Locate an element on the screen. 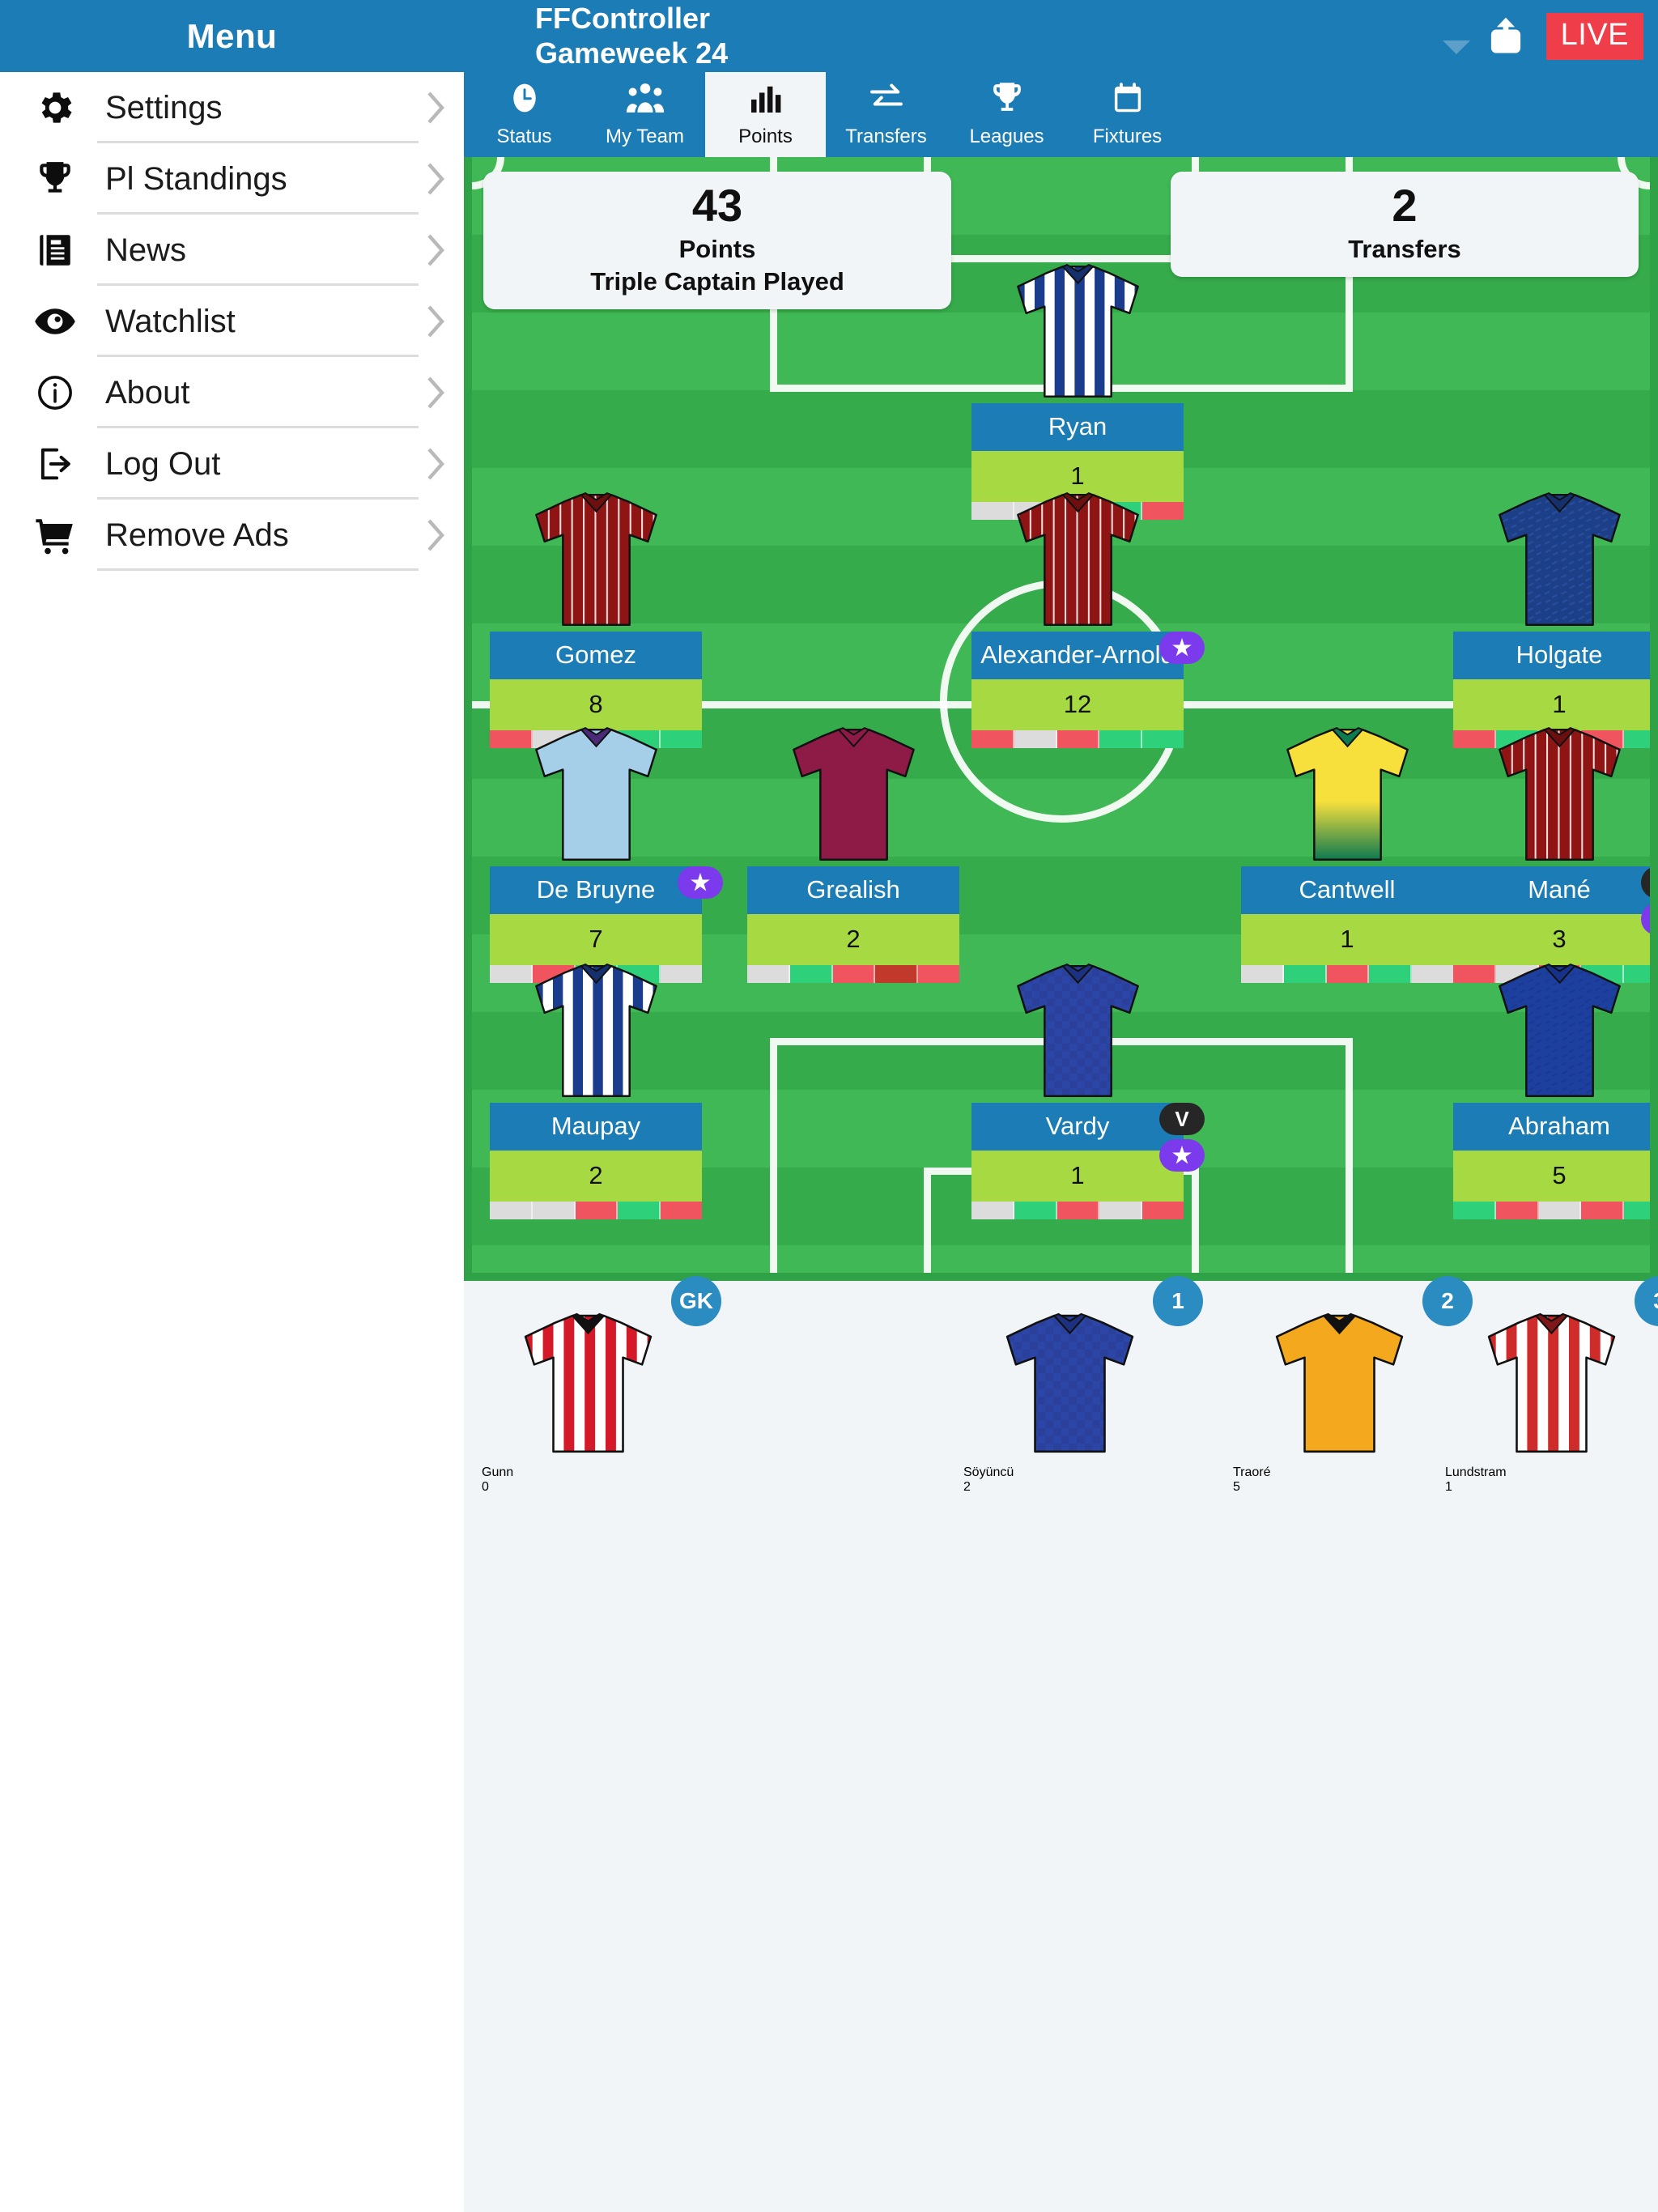 The width and height of the screenshot is (1658, 2212). sidebar-item-watchlist: Watchlist is located at coordinates (232, 322).